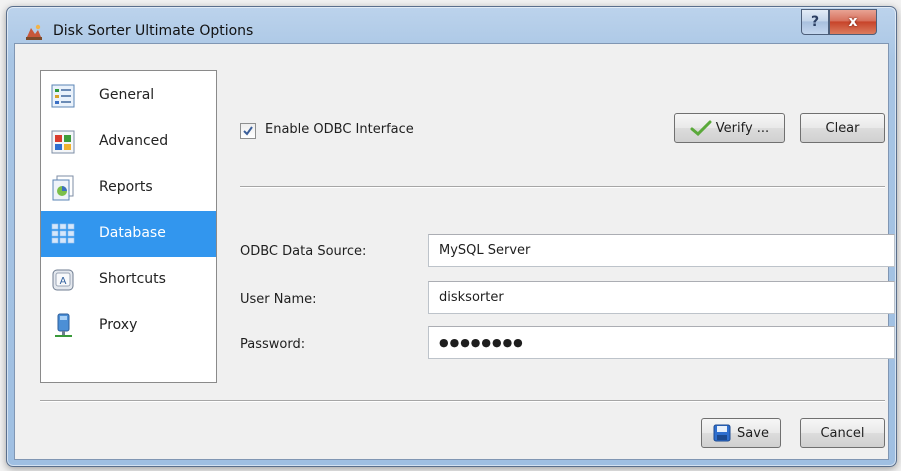 The width and height of the screenshot is (901, 471). I want to click on category-proxy: Proxy, so click(128, 326).